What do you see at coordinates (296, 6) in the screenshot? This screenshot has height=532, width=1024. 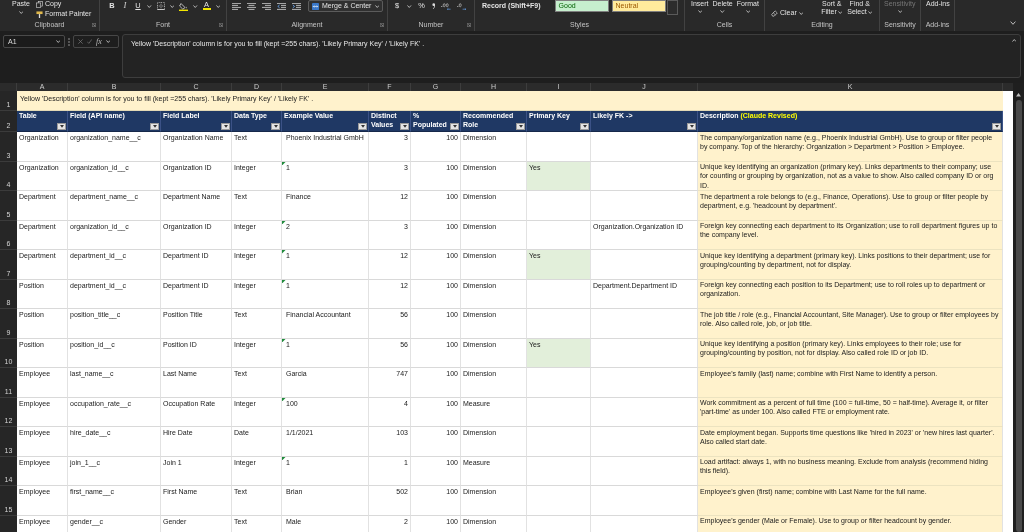 I see `increase-indent-icon` at bounding box center [296, 6].